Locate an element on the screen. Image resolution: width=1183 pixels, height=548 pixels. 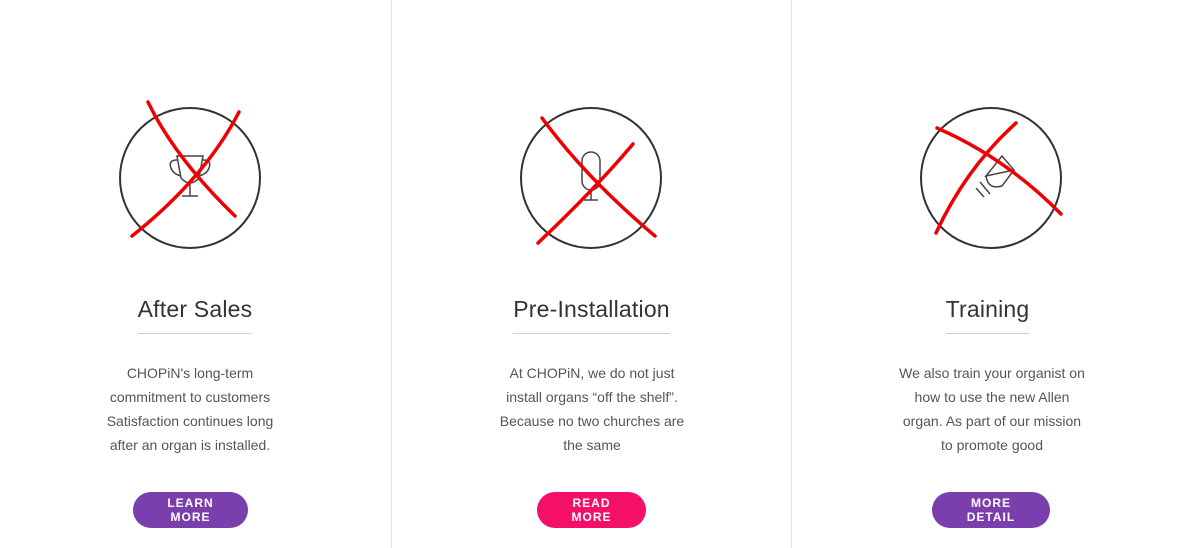
trophy-icon is located at coordinates (190, 173).